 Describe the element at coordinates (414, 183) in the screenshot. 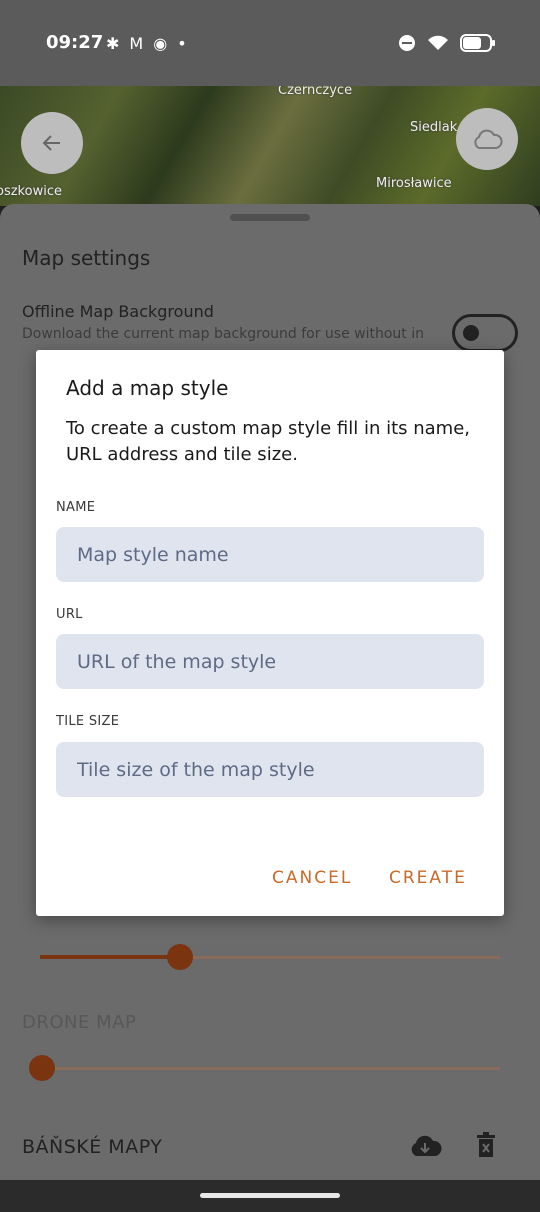

I see `map-label-miroslawice: Mirosławice` at that location.